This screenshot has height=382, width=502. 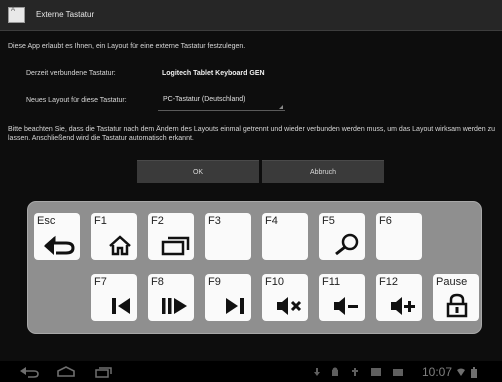 I want to click on wifi-icon, so click(x=461, y=372).